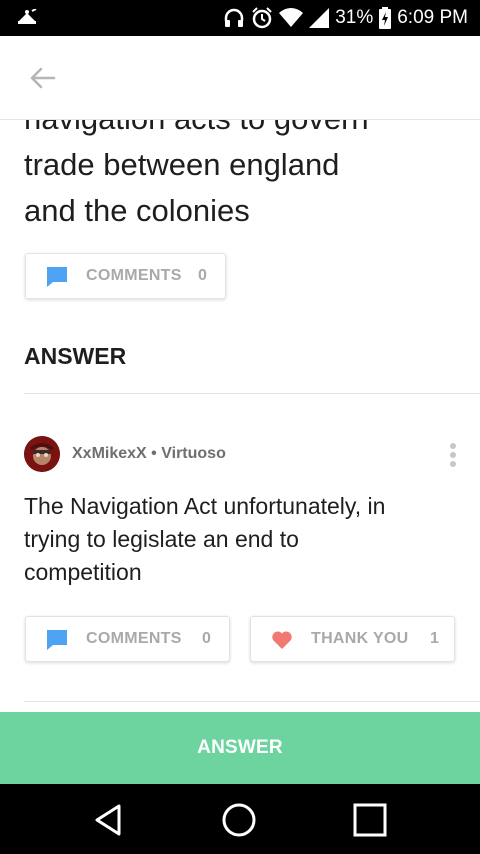 The width and height of the screenshot is (480, 854). What do you see at coordinates (291, 17) in the screenshot?
I see `wifi-icon` at bounding box center [291, 17].